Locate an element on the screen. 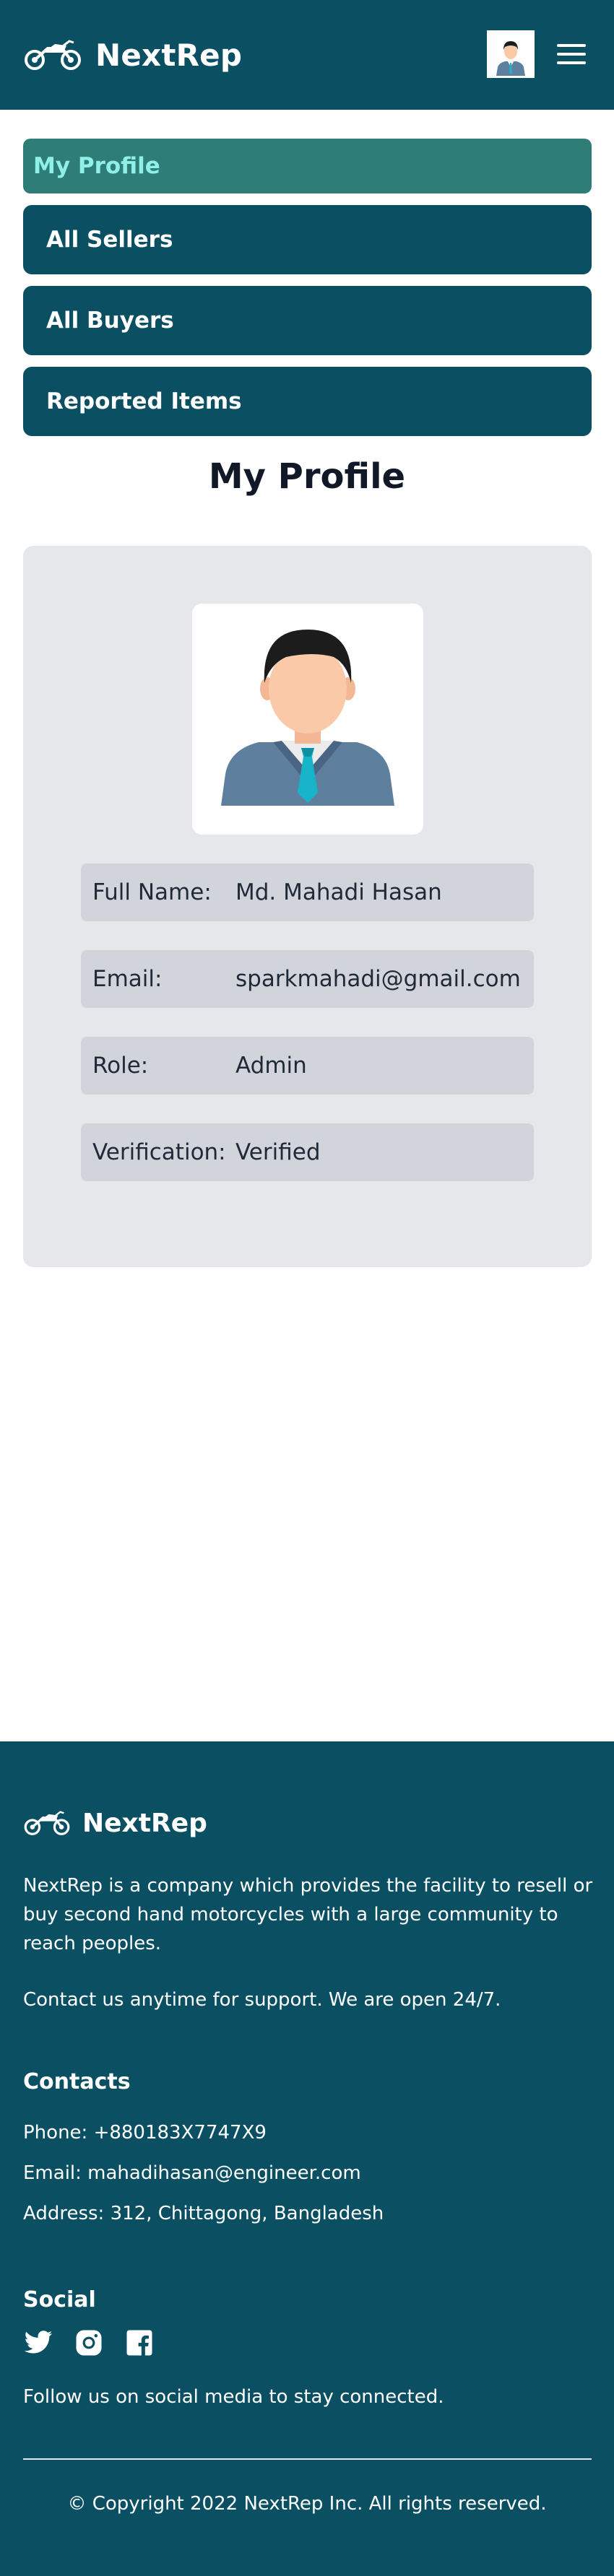 The height and width of the screenshot is (2576, 614). footer-social-heading: Social is located at coordinates (59, 2299).